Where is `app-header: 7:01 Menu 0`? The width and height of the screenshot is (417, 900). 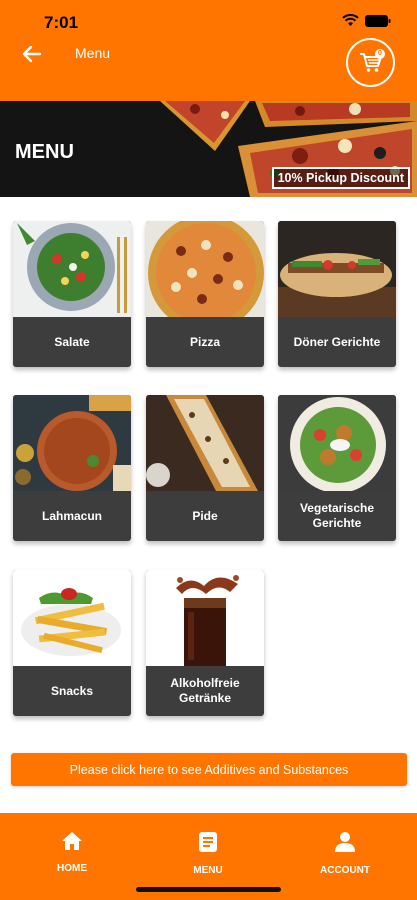 app-header: 7:01 Menu 0 is located at coordinates (208, 50).